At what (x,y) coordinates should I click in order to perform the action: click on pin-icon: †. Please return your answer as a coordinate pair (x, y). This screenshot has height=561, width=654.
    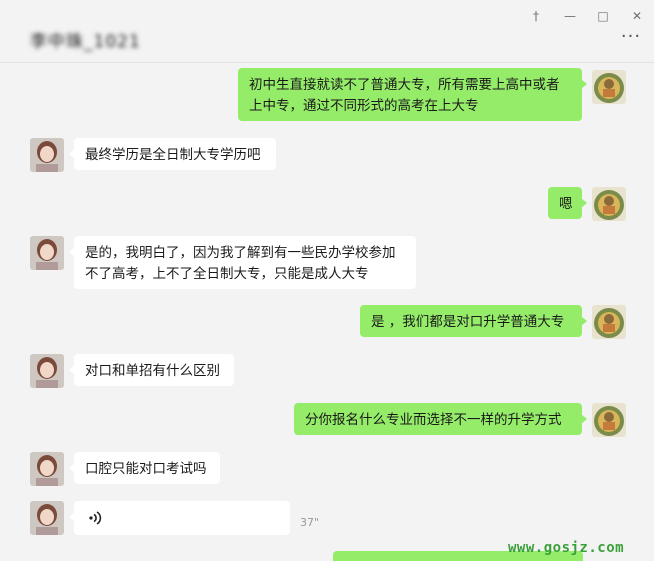
    Looking at the image, I should click on (536, 16).